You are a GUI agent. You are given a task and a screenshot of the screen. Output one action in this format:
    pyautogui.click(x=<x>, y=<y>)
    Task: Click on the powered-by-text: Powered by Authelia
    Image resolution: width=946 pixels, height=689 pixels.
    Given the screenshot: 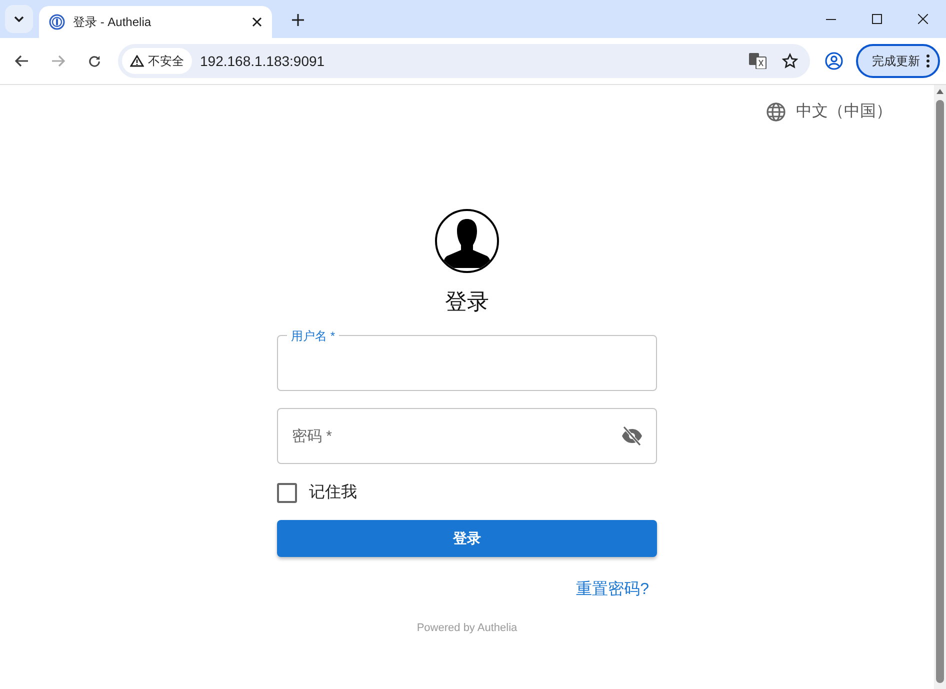 What is the action you would take?
    pyautogui.click(x=467, y=628)
    